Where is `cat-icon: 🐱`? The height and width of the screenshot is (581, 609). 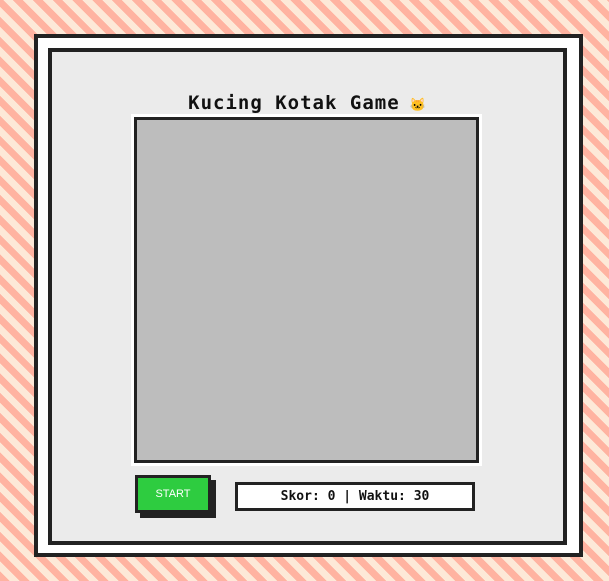 cat-icon: 🐱 is located at coordinates (418, 105).